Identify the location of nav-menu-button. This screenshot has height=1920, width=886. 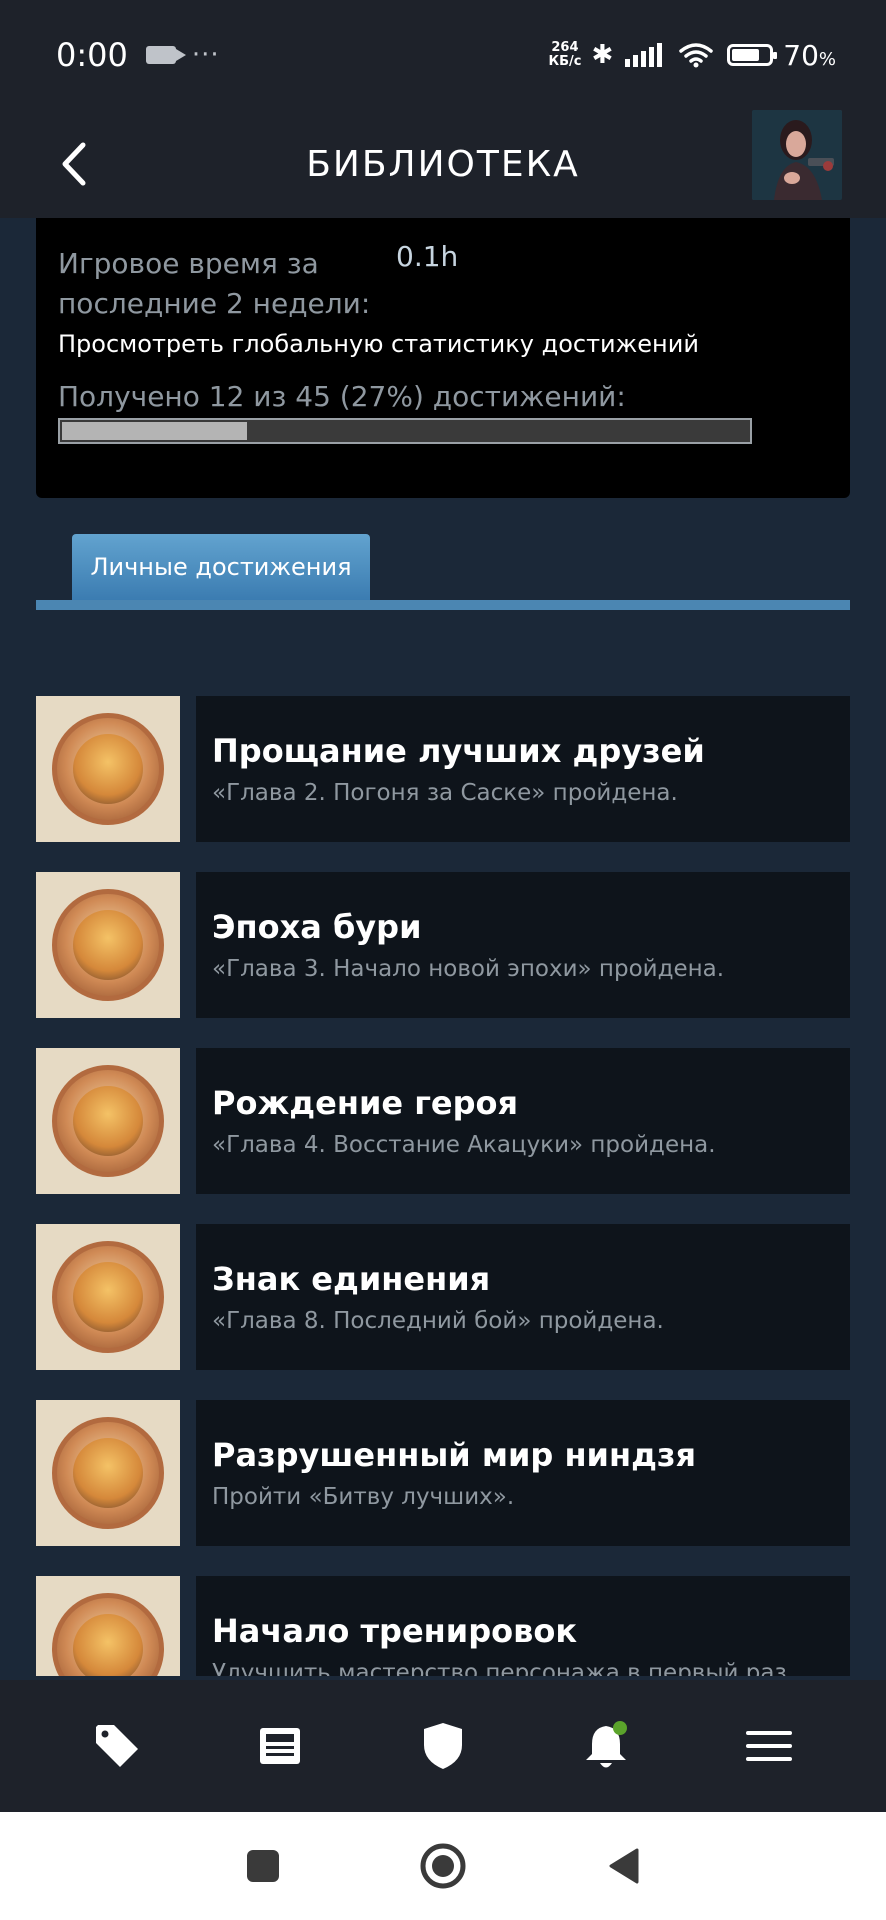
(769, 1746).